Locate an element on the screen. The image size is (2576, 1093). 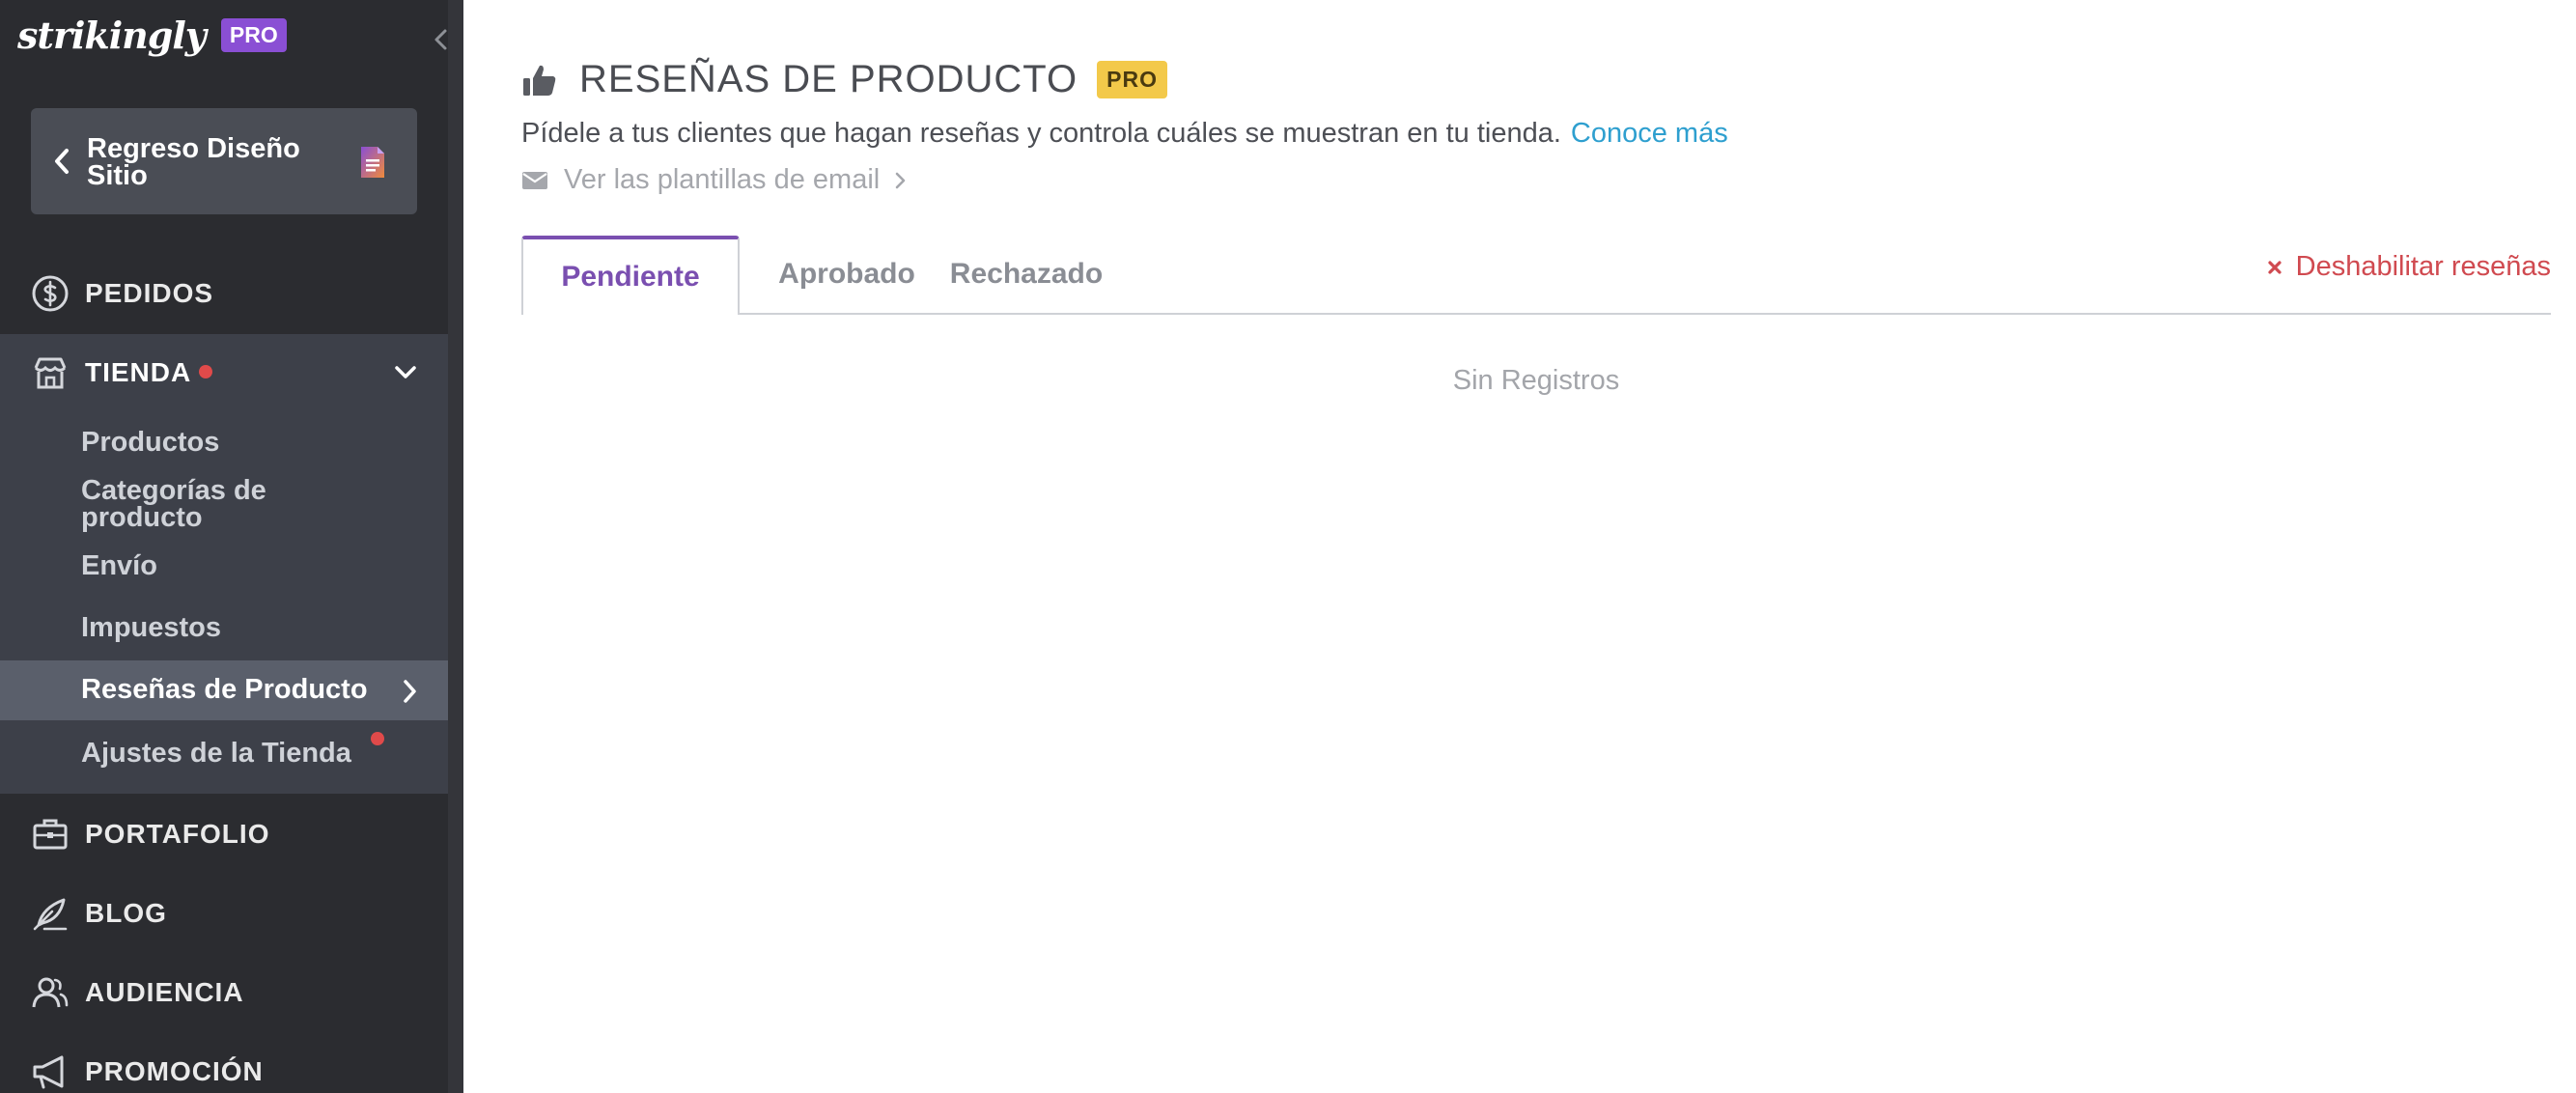
sidebar-item-impuestos: Impuestos is located at coordinates (151, 628).